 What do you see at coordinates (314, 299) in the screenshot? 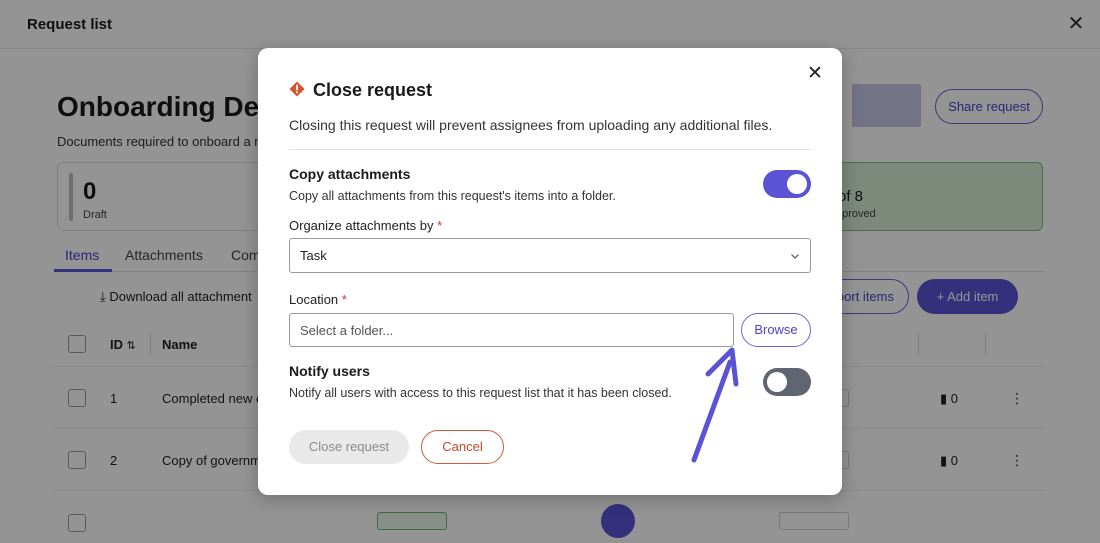
I see `location-label-text: Location` at bounding box center [314, 299].